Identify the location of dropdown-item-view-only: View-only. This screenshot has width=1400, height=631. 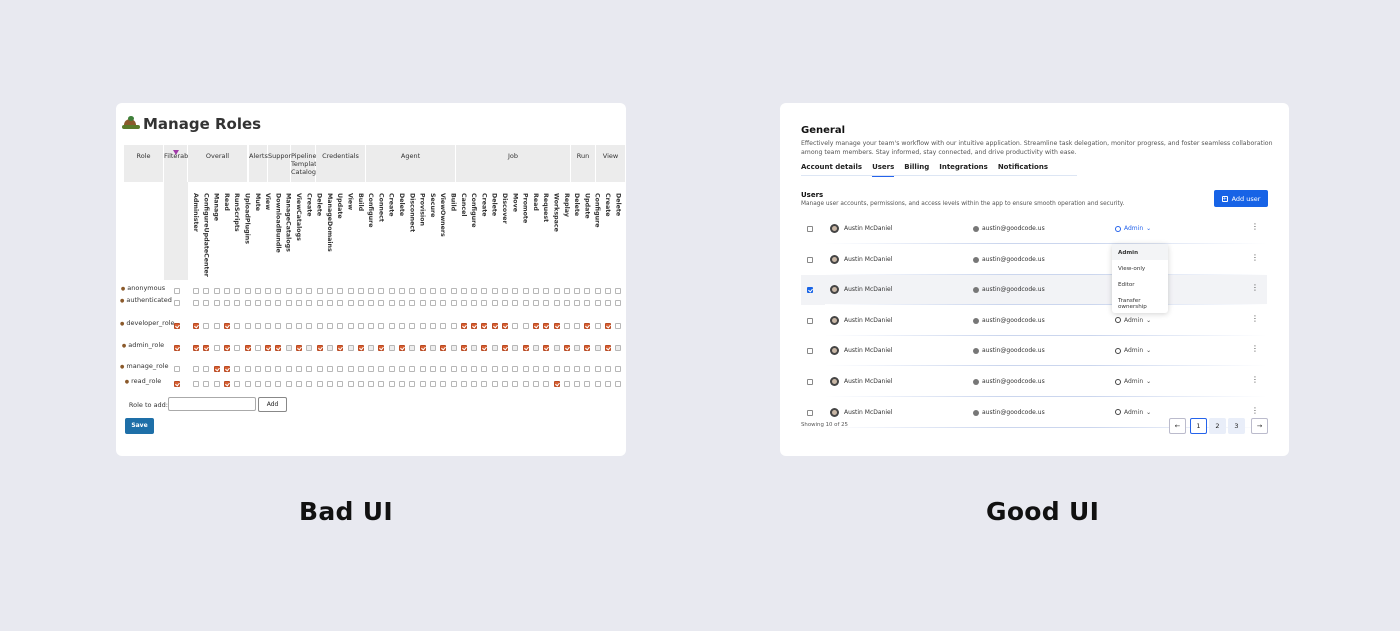
(1140, 268).